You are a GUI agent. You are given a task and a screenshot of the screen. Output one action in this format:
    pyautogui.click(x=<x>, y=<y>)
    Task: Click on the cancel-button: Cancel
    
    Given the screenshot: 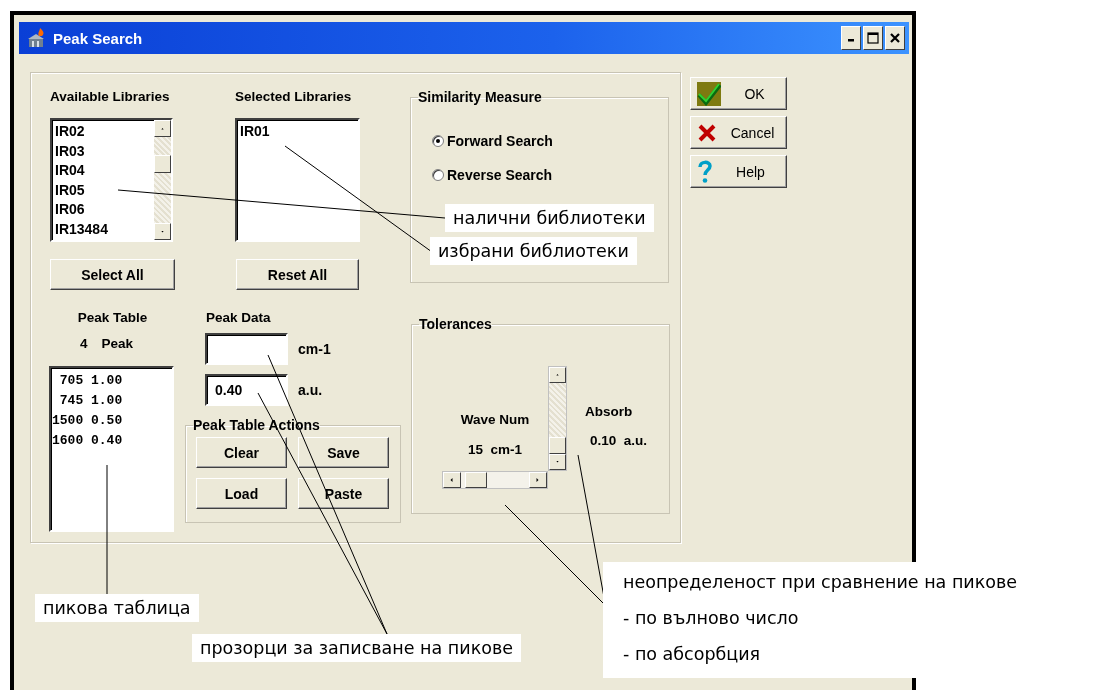 What is the action you would take?
    pyautogui.click(x=738, y=132)
    